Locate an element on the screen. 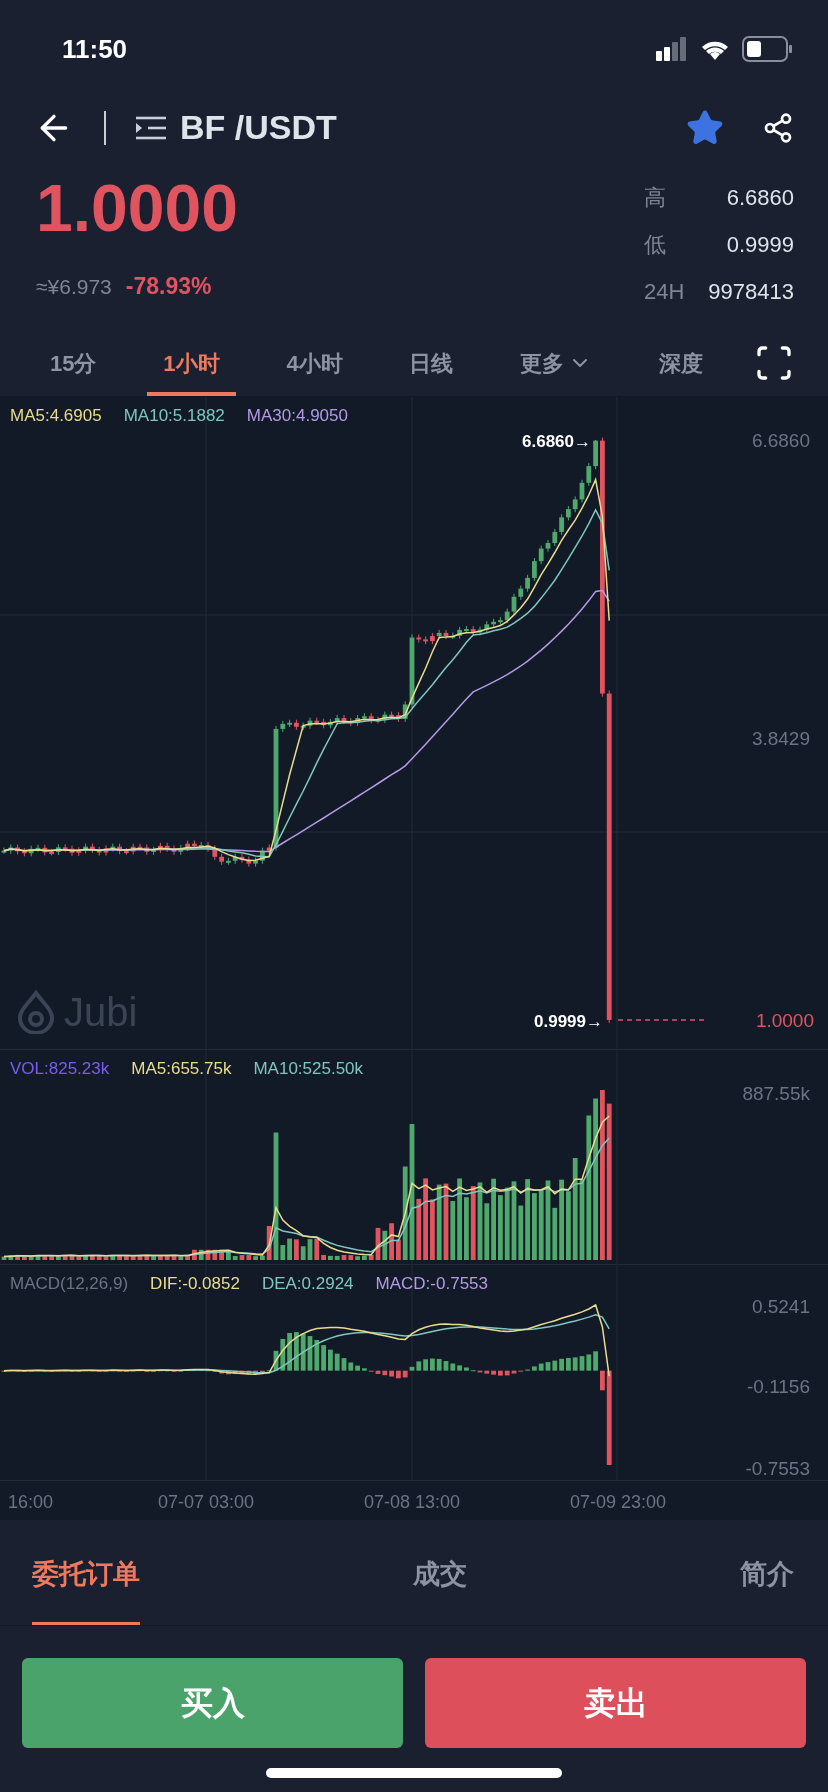 Image resolution: width=828 pixels, height=1792 pixels. axis-label: 3.8429 is located at coordinates (780, 739).